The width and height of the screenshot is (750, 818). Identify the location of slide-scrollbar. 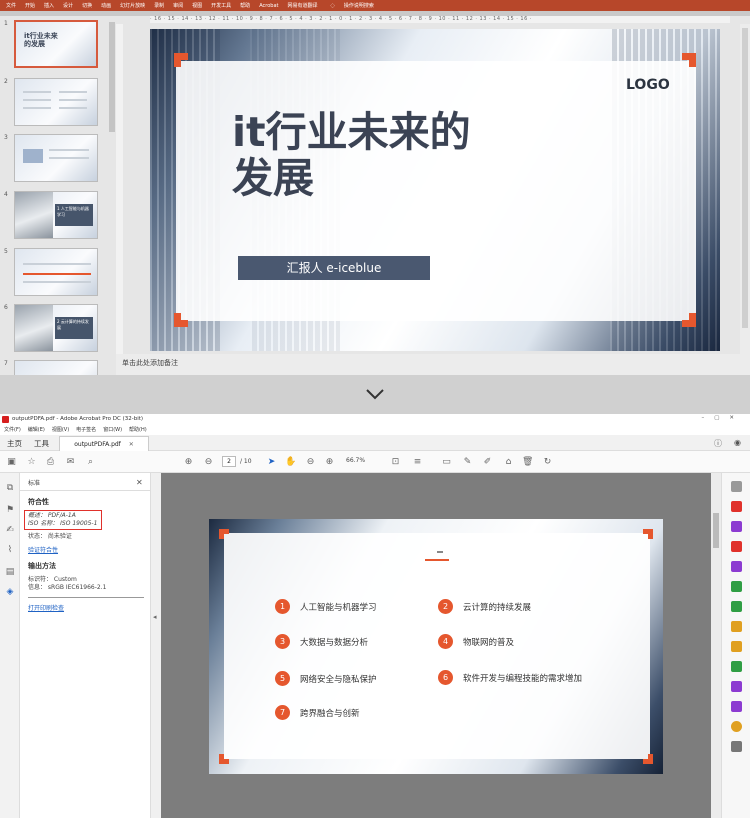
(745, 189).